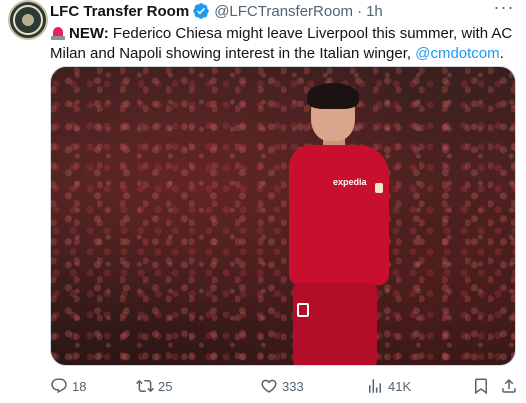 The width and height of the screenshot is (526, 403). What do you see at coordinates (283, 11) in the screenshot?
I see `author-handle: @LFCTransferRoom` at bounding box center [283, 11].